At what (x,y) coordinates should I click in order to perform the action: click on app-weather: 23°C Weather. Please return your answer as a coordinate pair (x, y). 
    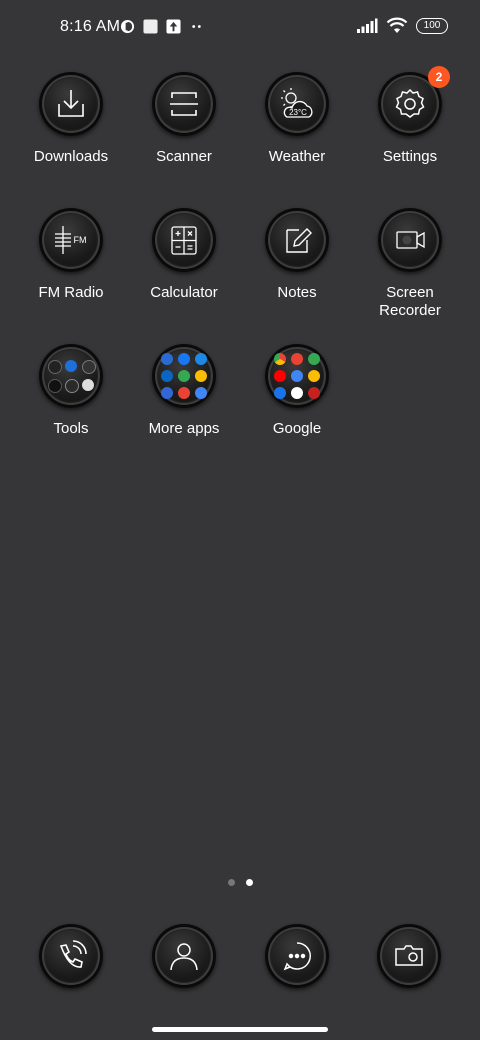
    Looking at the image, I should click on (297, 119).